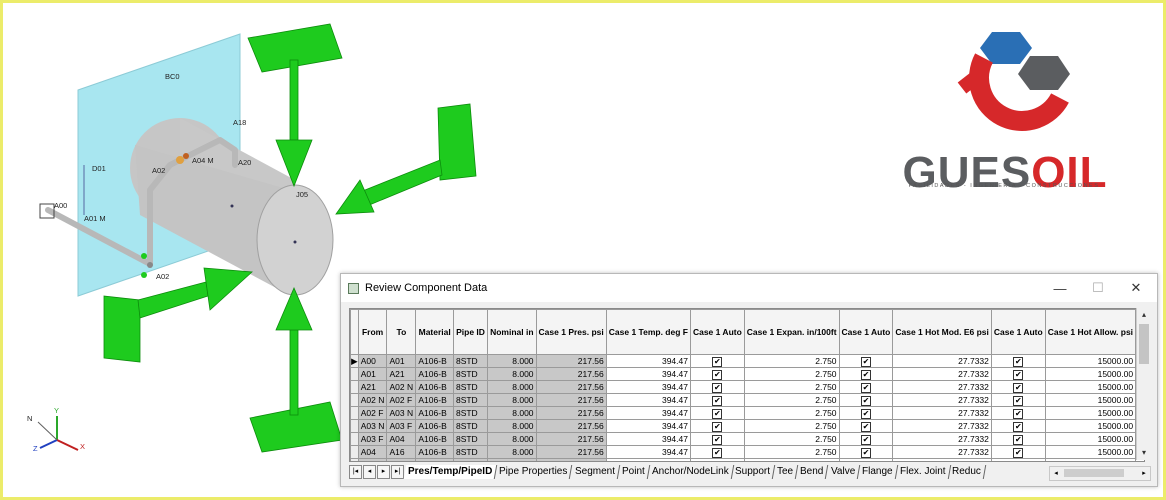 This screenshot has height=500, width=1166. I want to click on cell-to: A01, so click(401, 361).